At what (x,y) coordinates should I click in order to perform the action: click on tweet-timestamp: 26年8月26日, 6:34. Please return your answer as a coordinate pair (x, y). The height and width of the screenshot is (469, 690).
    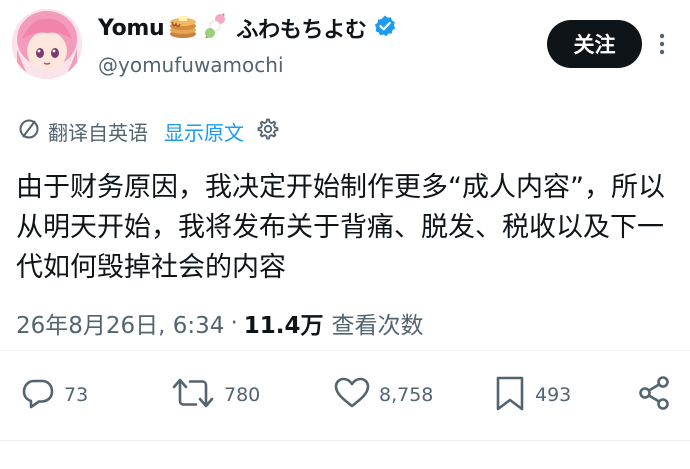
    Looking at the image, I should click on (120, 323).